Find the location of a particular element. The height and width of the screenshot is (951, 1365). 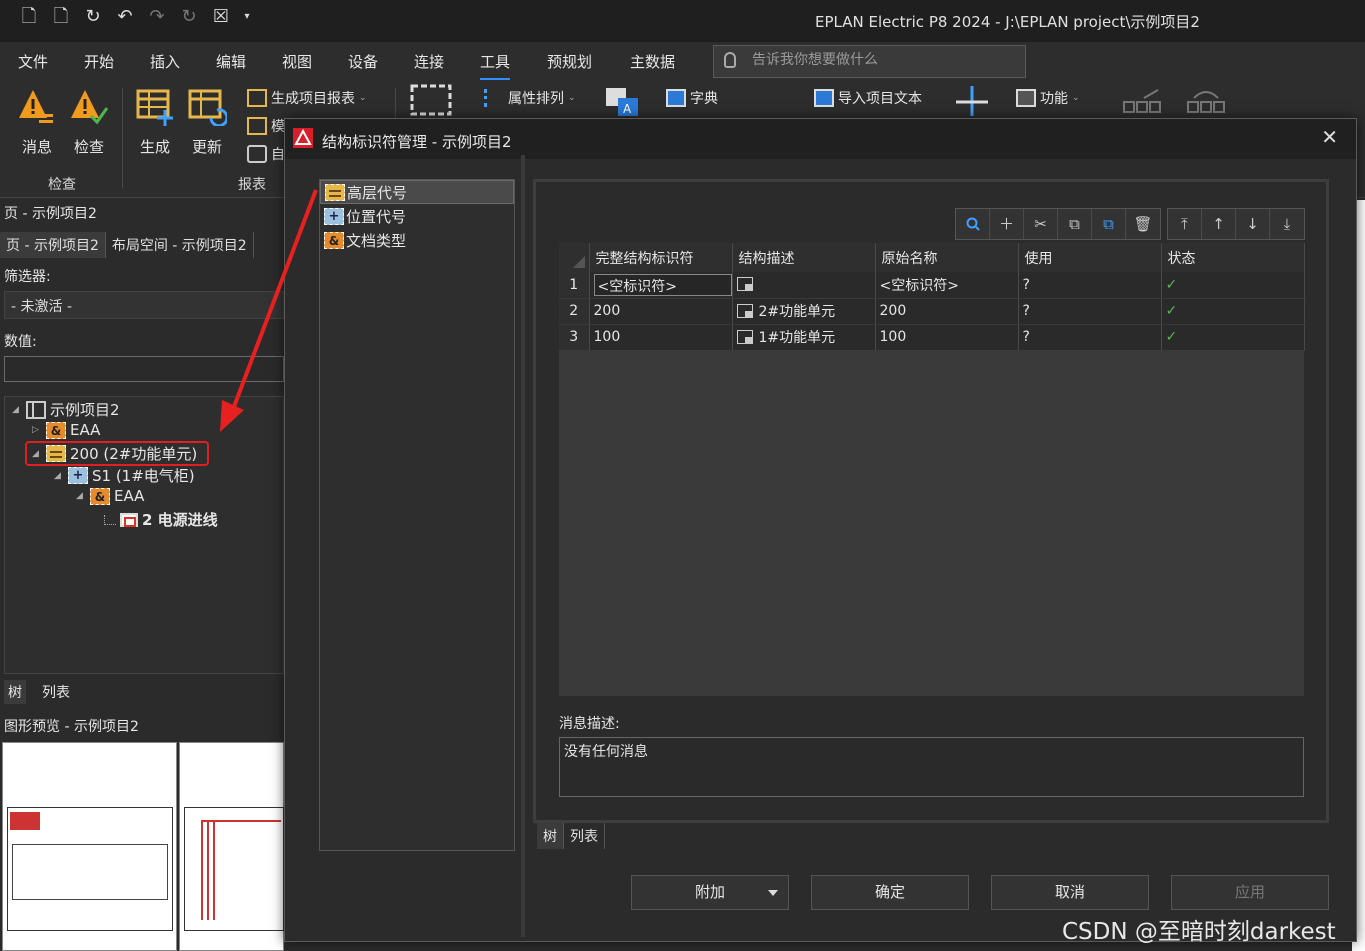

refresh-icon: ↻ is located at coordinates (93, 17).